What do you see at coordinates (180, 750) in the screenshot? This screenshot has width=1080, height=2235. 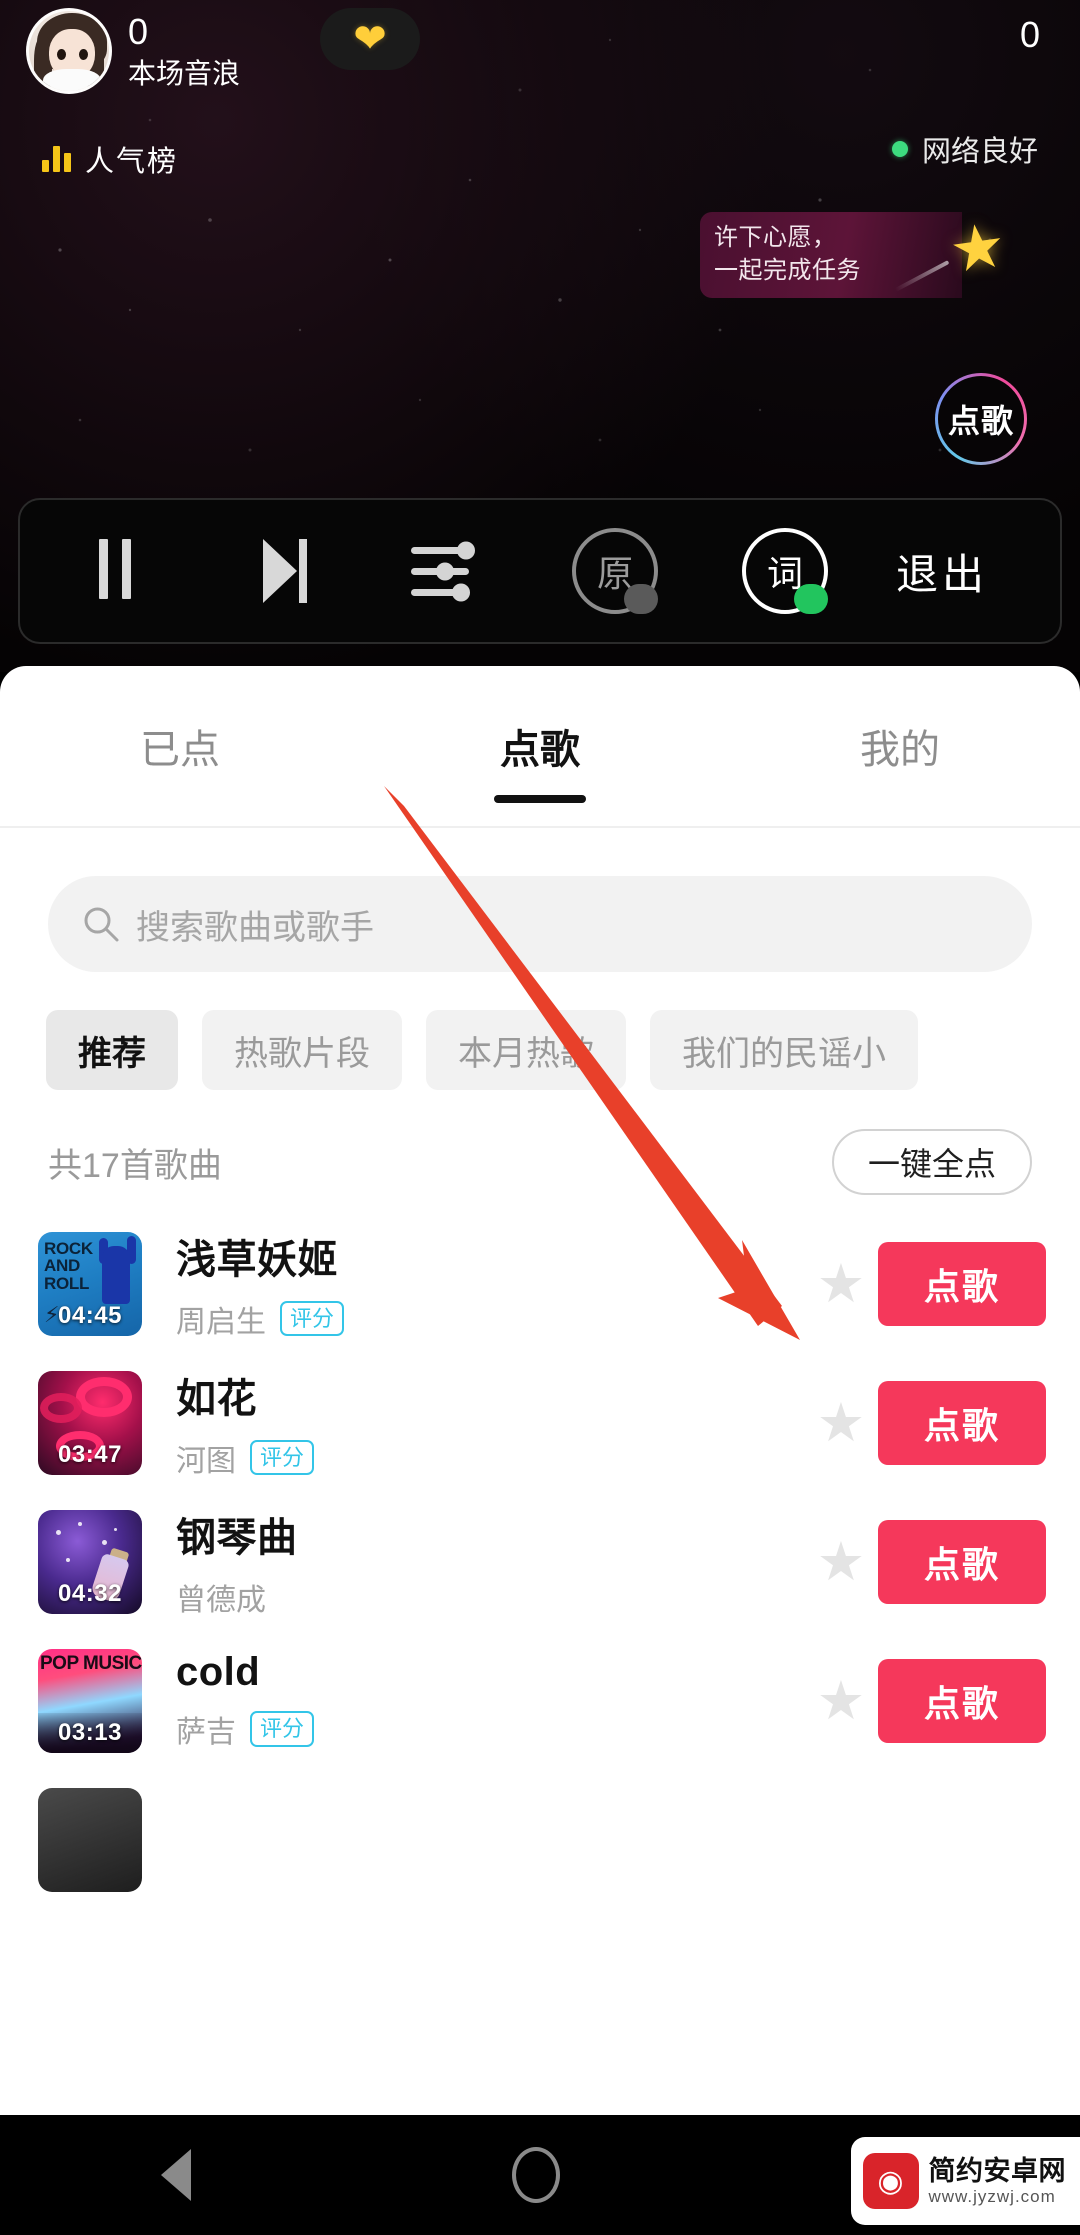 I see `tab-ordered-label: 已点` at bounding box center [180, 750].